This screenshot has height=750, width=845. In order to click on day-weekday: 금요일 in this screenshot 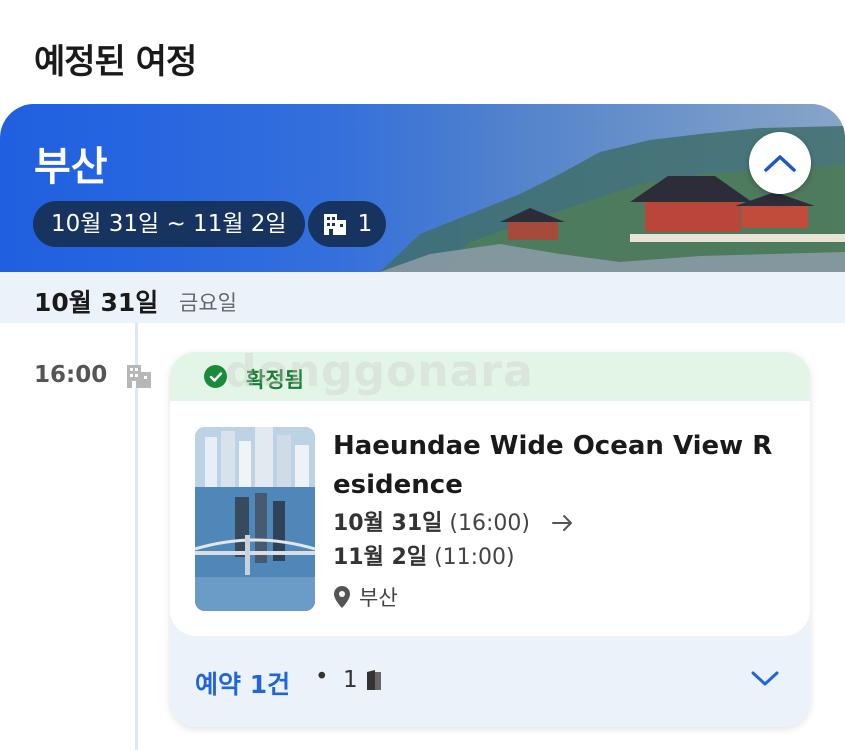, I will do `click(208, 303)`.